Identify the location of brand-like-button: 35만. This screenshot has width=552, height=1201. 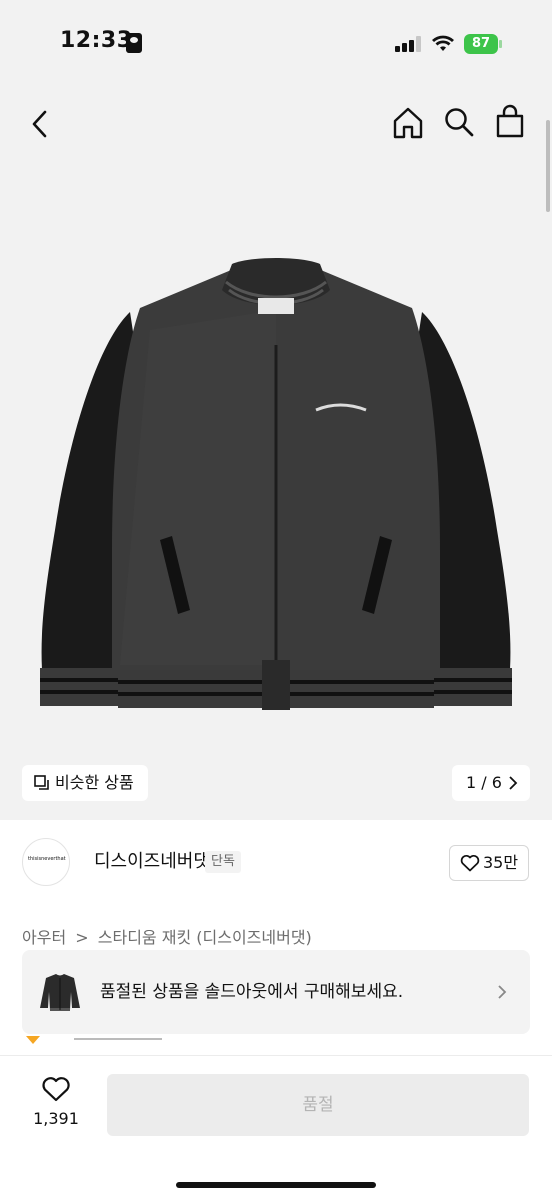
(489, 863).